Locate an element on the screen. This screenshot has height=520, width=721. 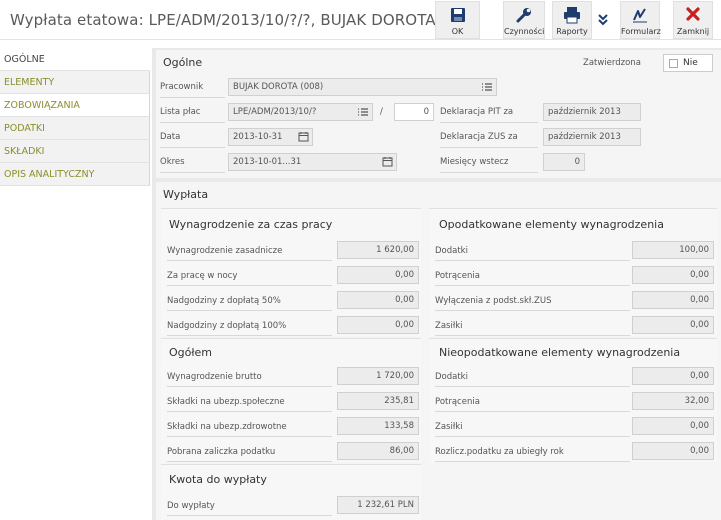
save-icon is located at coordinates (457, 15).